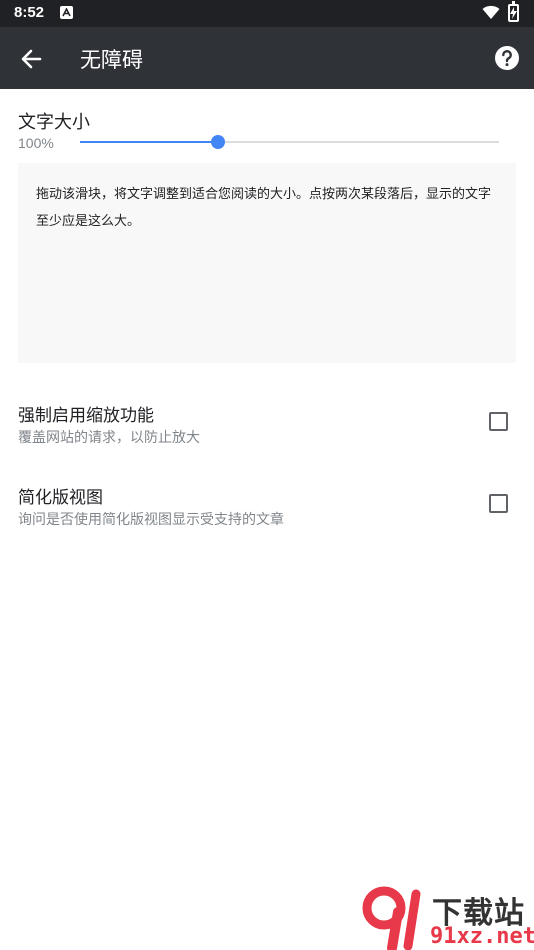  What do you see at coordinates (448, 918) in the screenshot?
I see `watermark: 下载站 91xz.net` at bounding box center [448, 918].